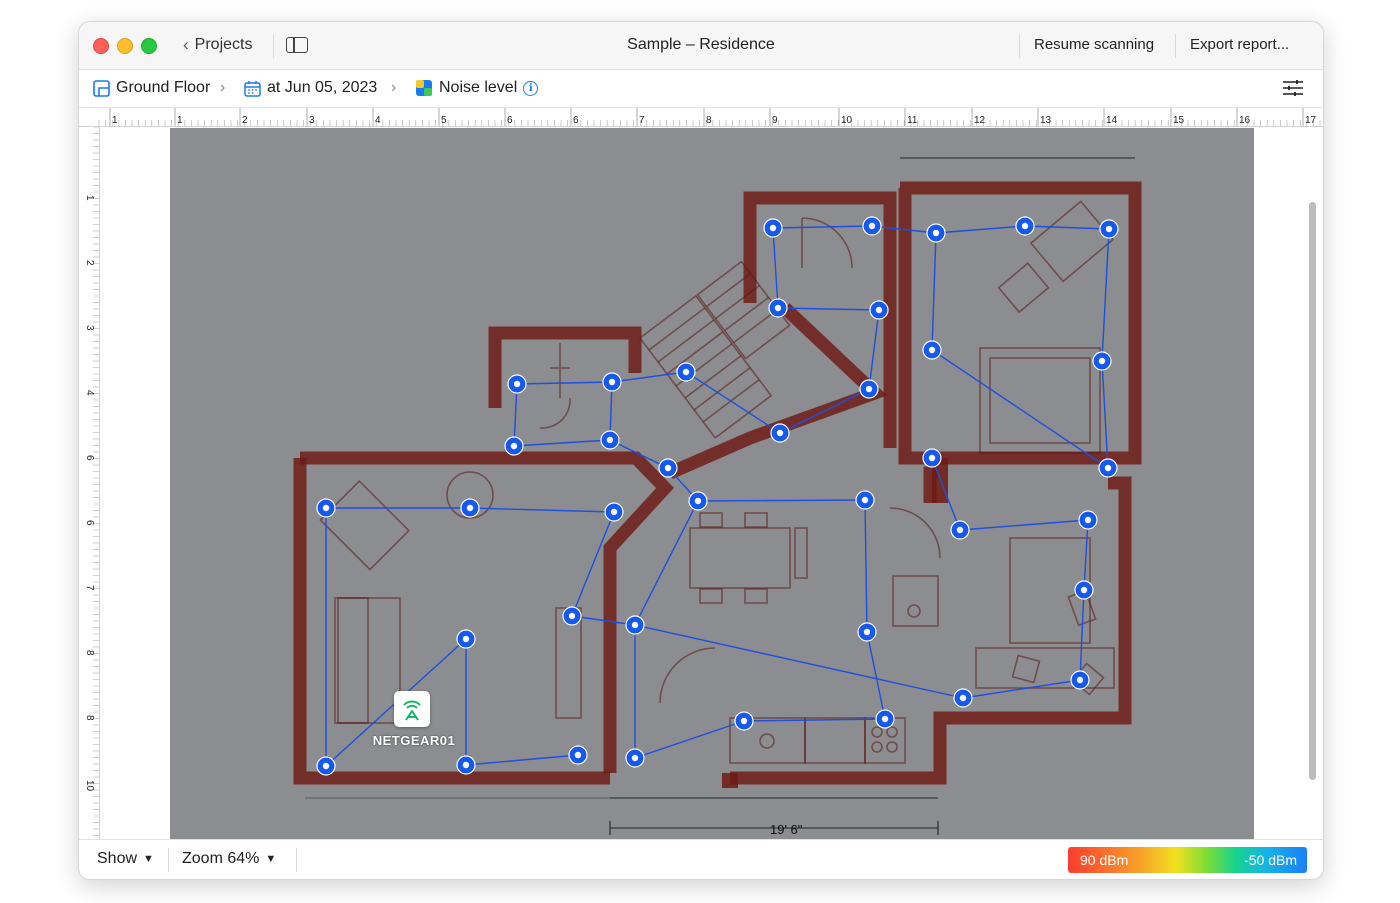 This screenshot has height=903, width=1400. Describe the element at coordinates (217, 45) in the screenshot. I see `back-to-projects-button: ‹ Projects` at that location.